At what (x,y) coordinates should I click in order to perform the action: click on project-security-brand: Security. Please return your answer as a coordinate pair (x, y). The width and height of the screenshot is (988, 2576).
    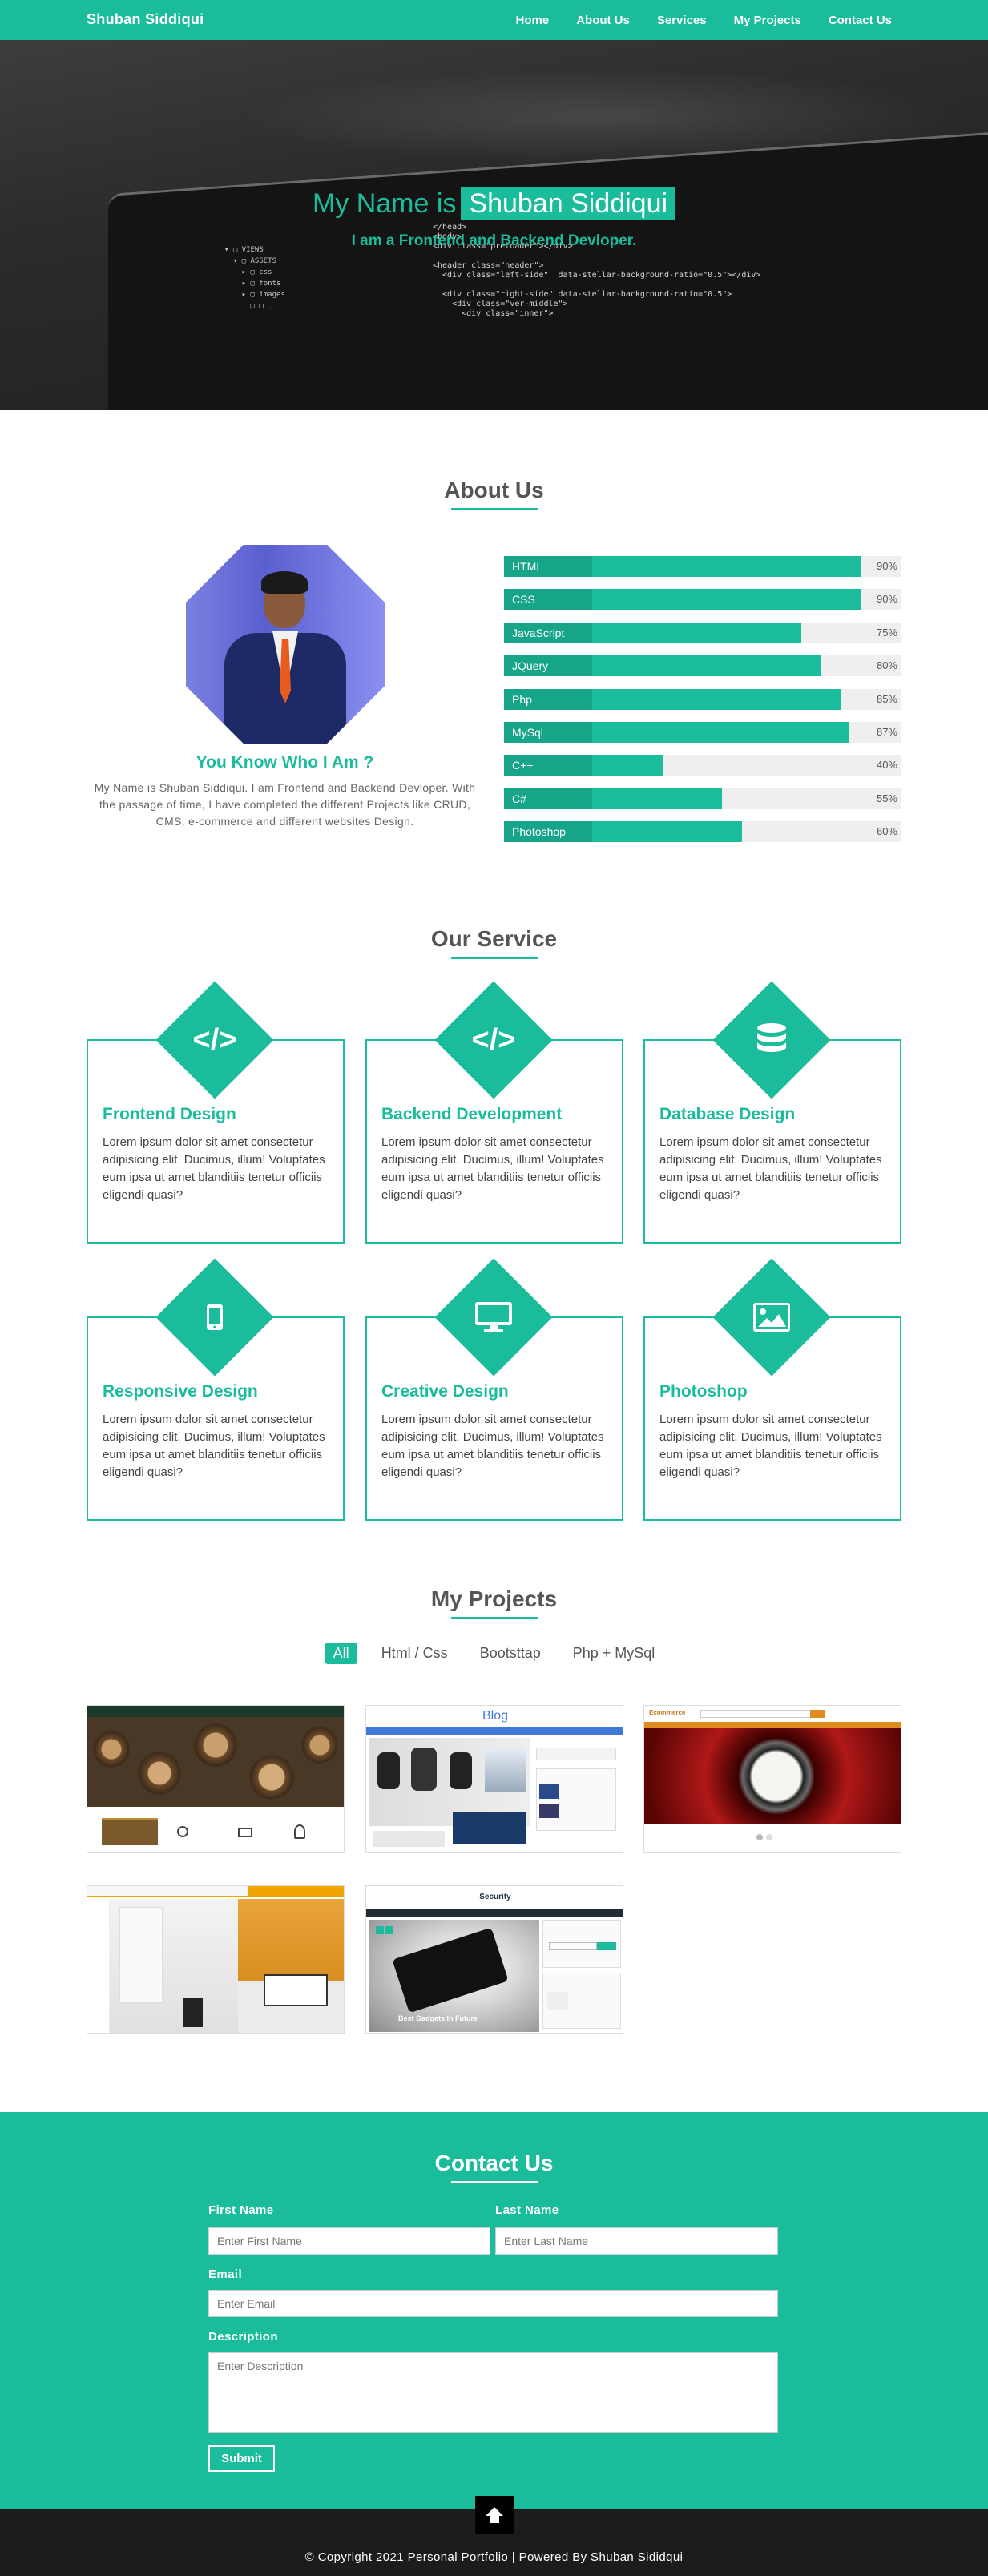
    Looking at the image, I should click on (494, 1897).